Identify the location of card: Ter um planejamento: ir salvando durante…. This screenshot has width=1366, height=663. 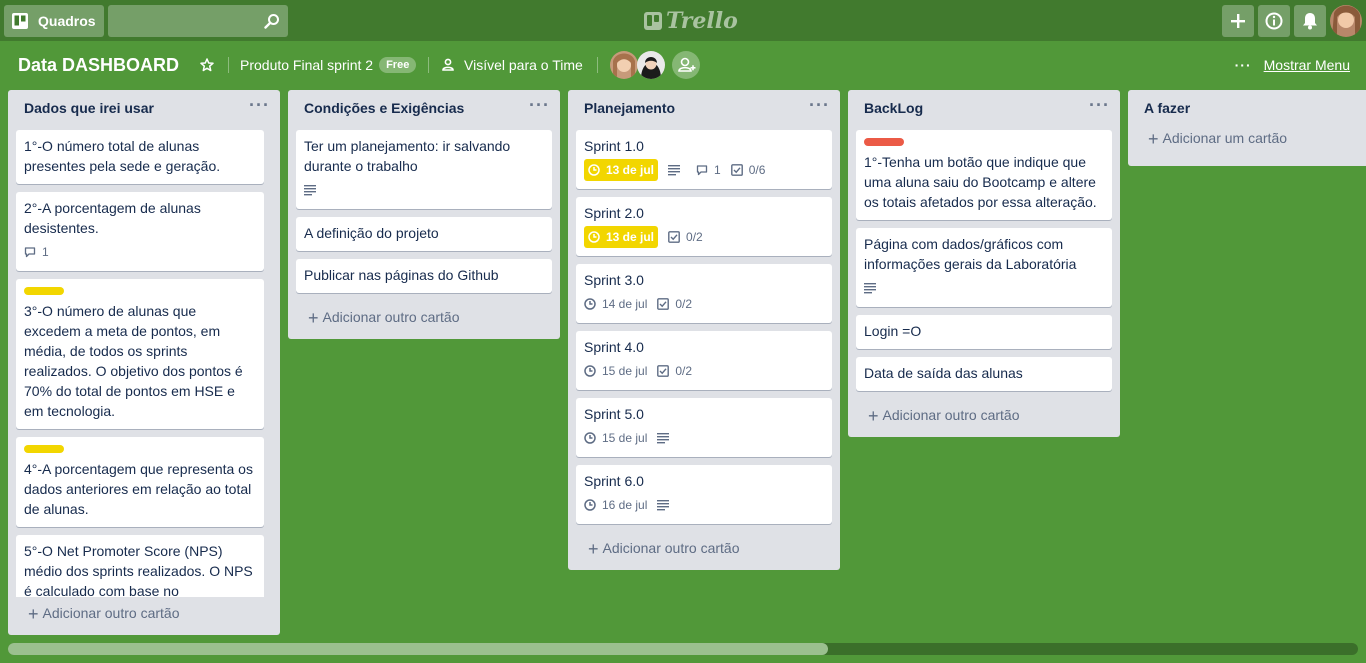
(424, 169).